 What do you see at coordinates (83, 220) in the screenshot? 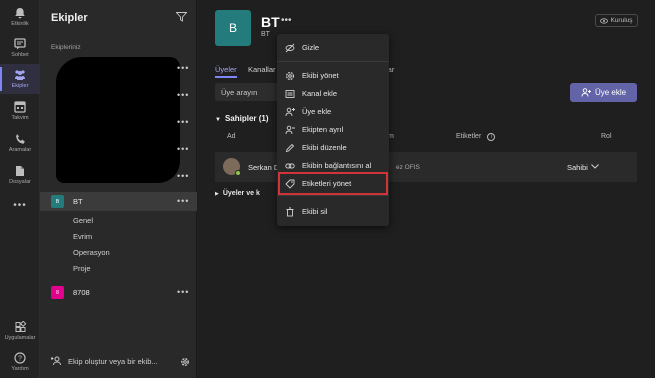
I see `channel-item: Genel` at bounding box center [83, 220].